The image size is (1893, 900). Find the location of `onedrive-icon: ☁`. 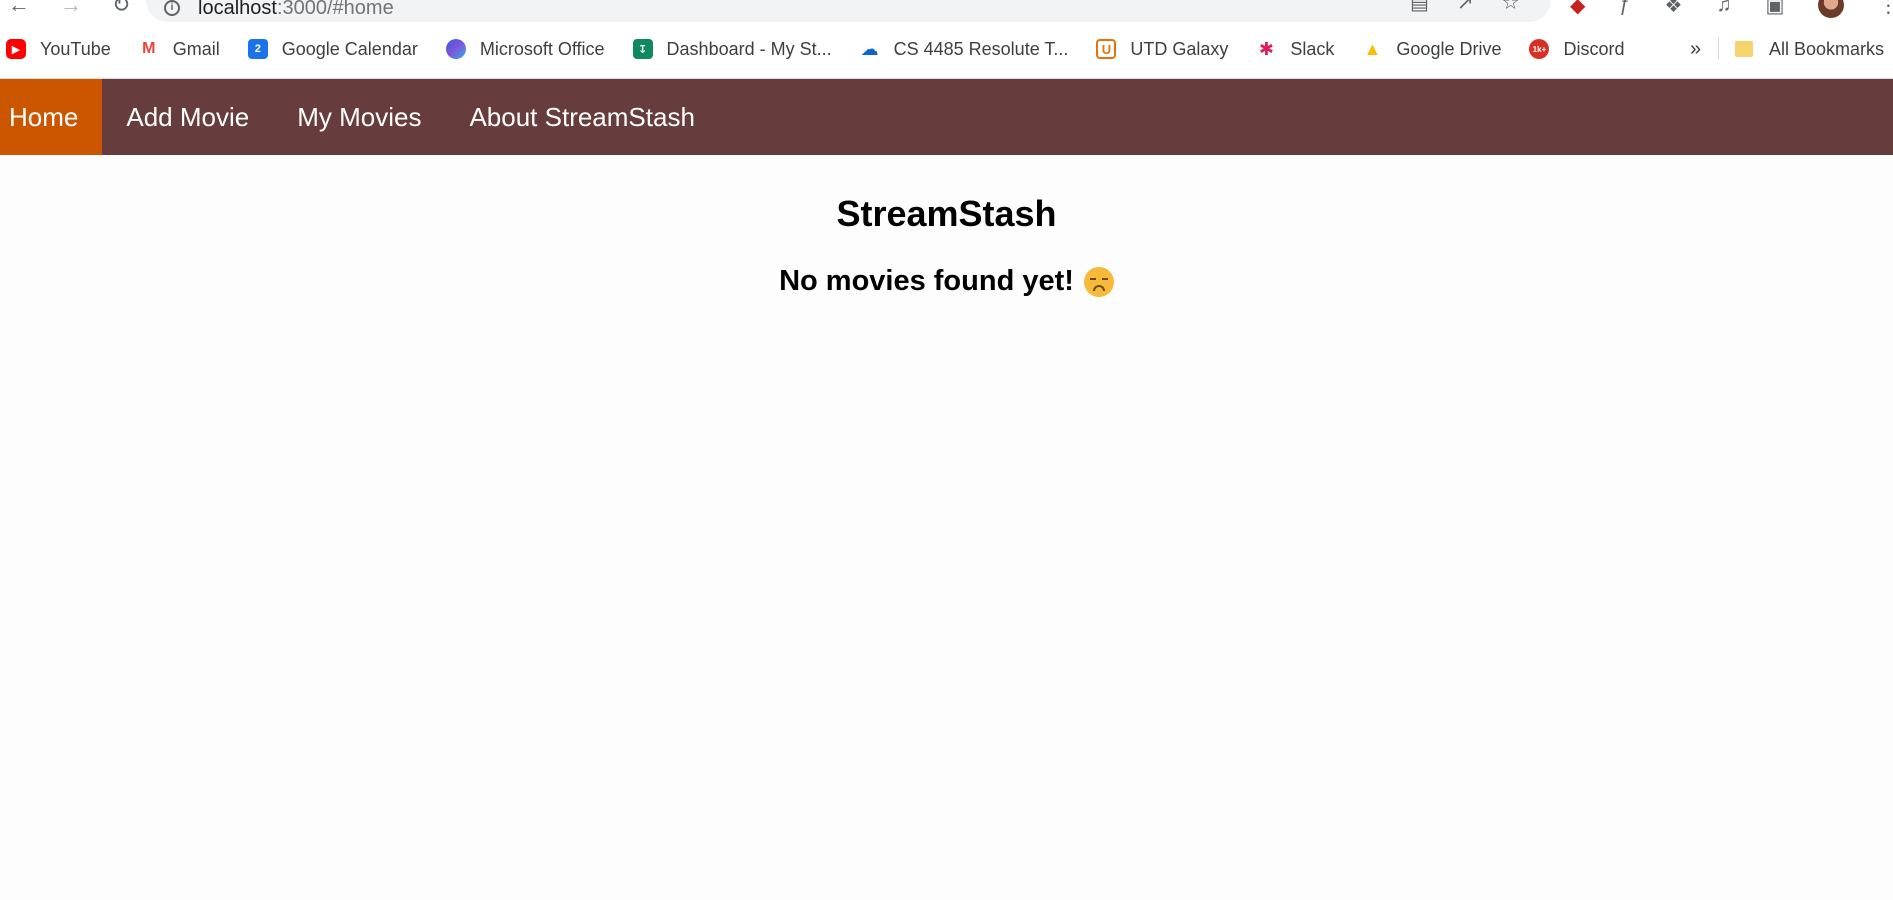

onedrive-icon: ☁ is located at coordinates (869, 48).